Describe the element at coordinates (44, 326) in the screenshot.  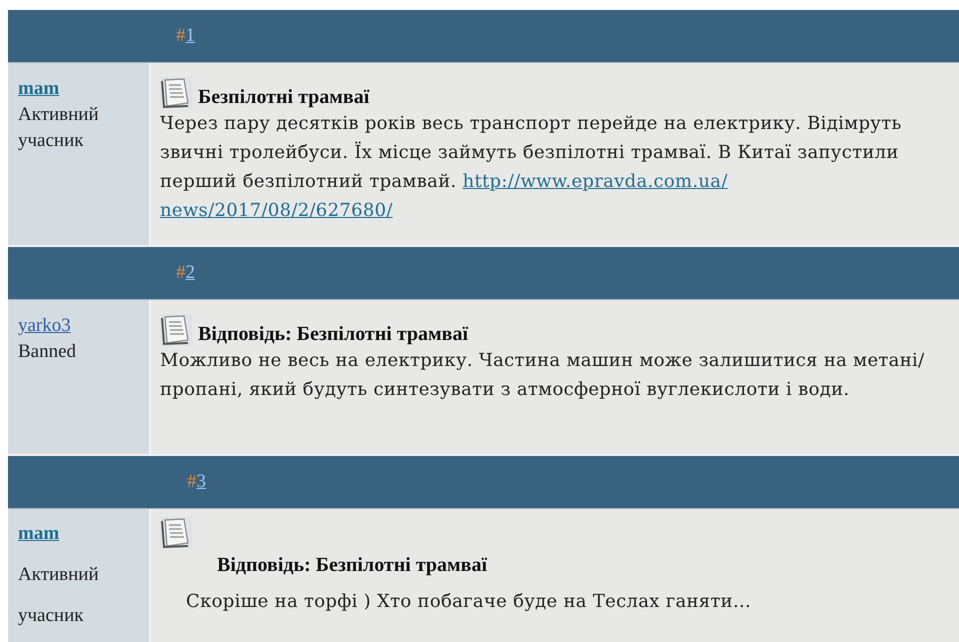
I see `username-link: yarko3` at that location.